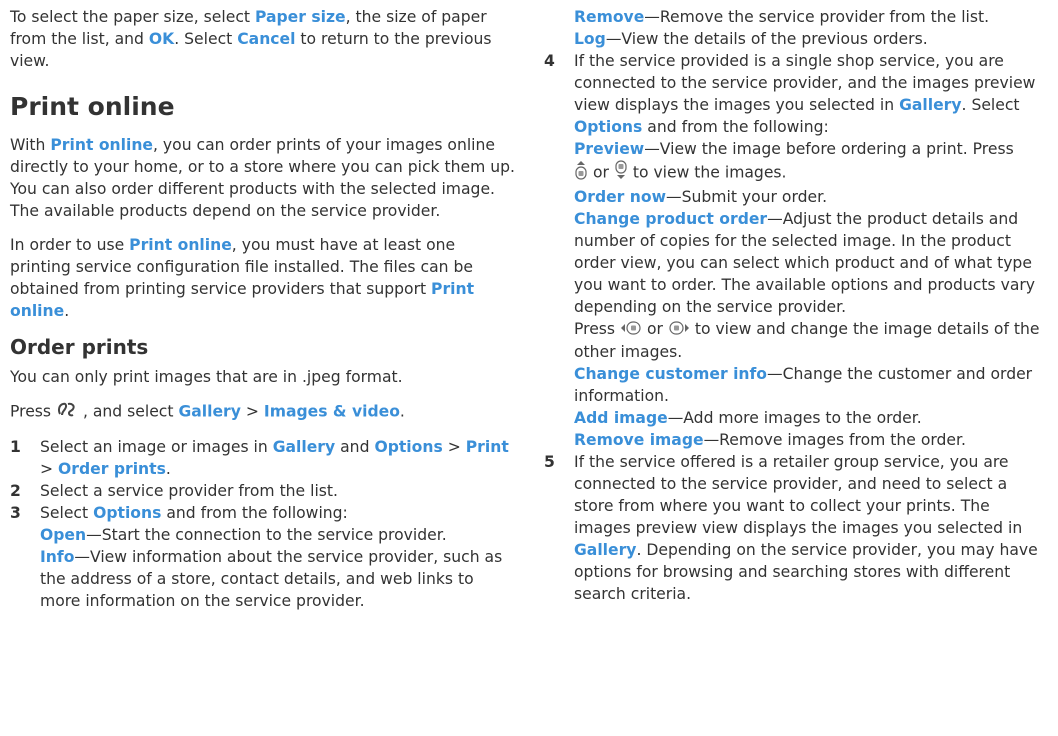 This screenshot has width=1058, height=736. What do you see at coordinates (331, 411) in the screenshot?
I see `images-video-keyword: Images & video` at bounding box center [331, 411].